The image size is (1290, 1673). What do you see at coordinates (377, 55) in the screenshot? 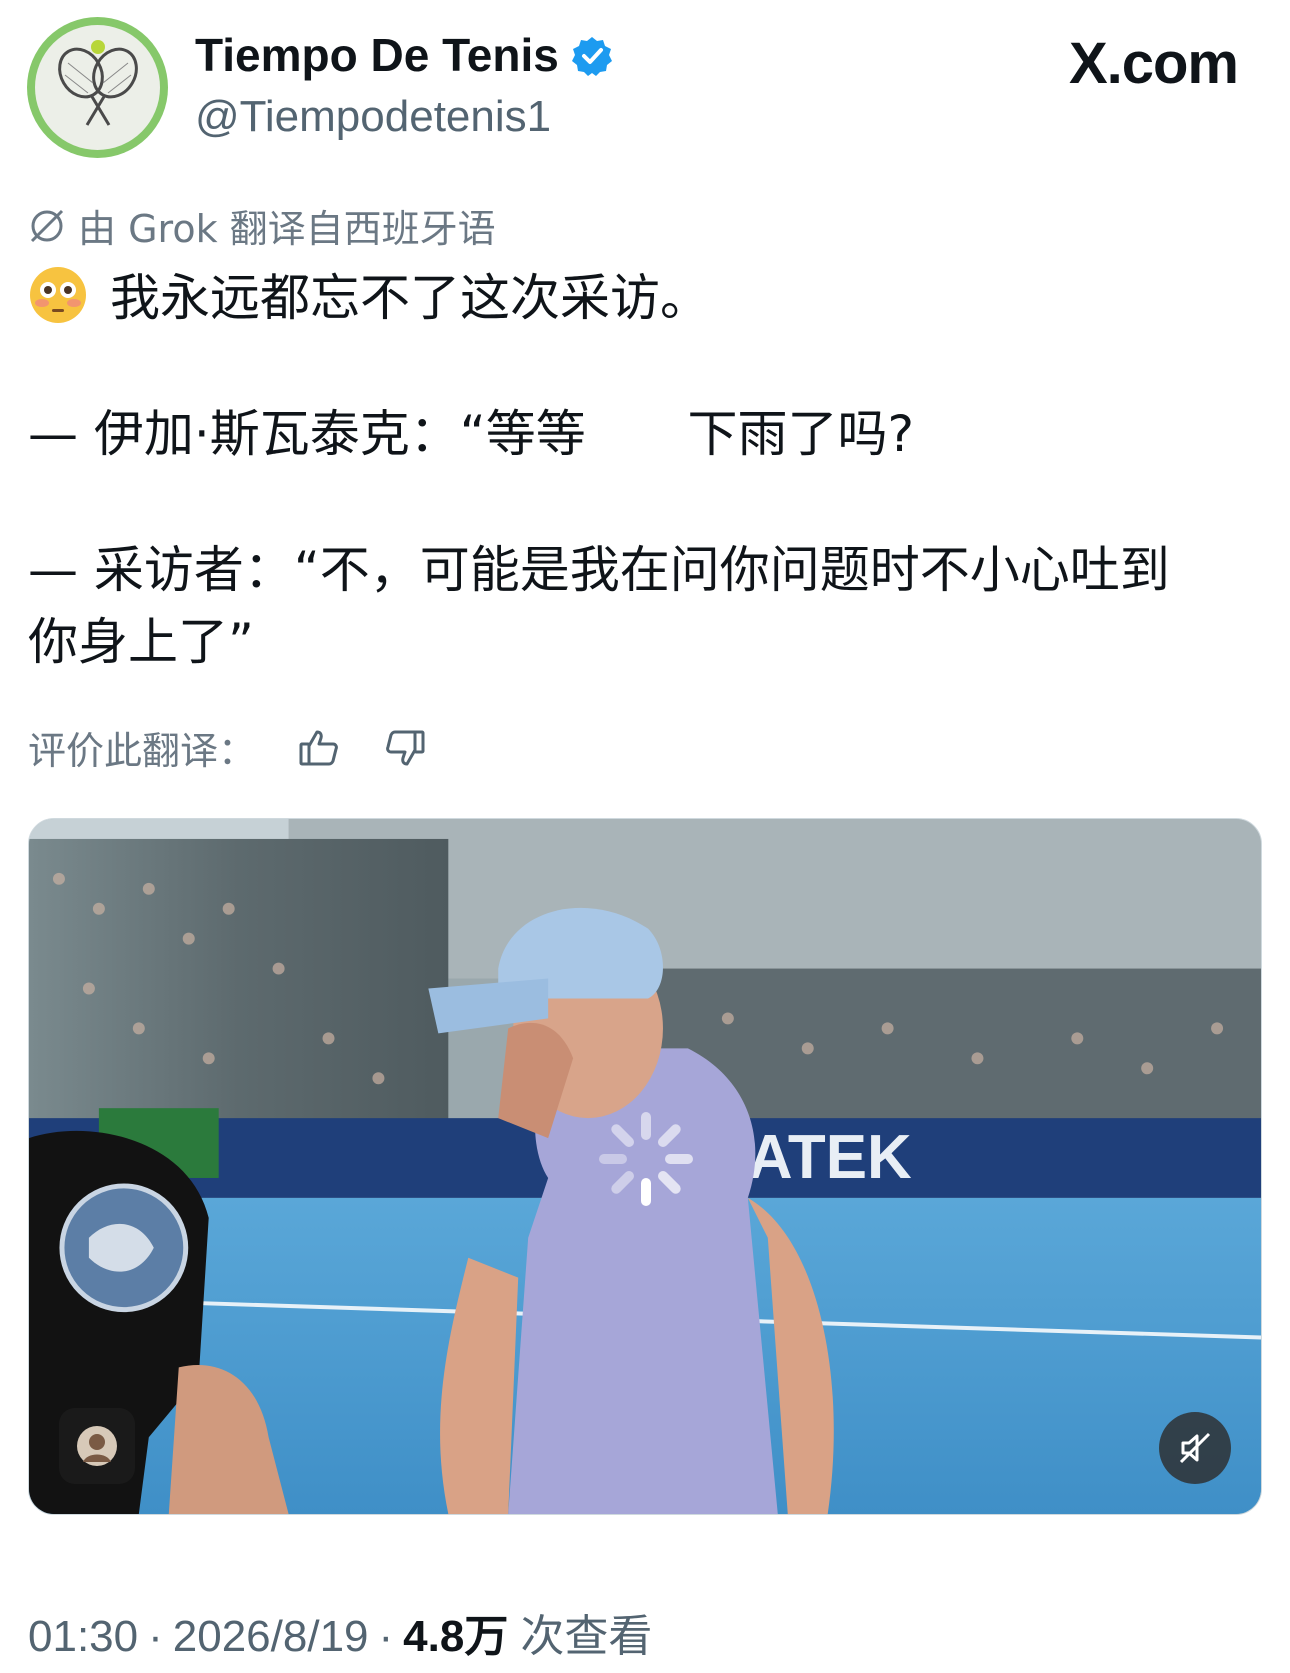
I see `display-name-text: Tiempo De Tenis` at bounding box center [377, 55].